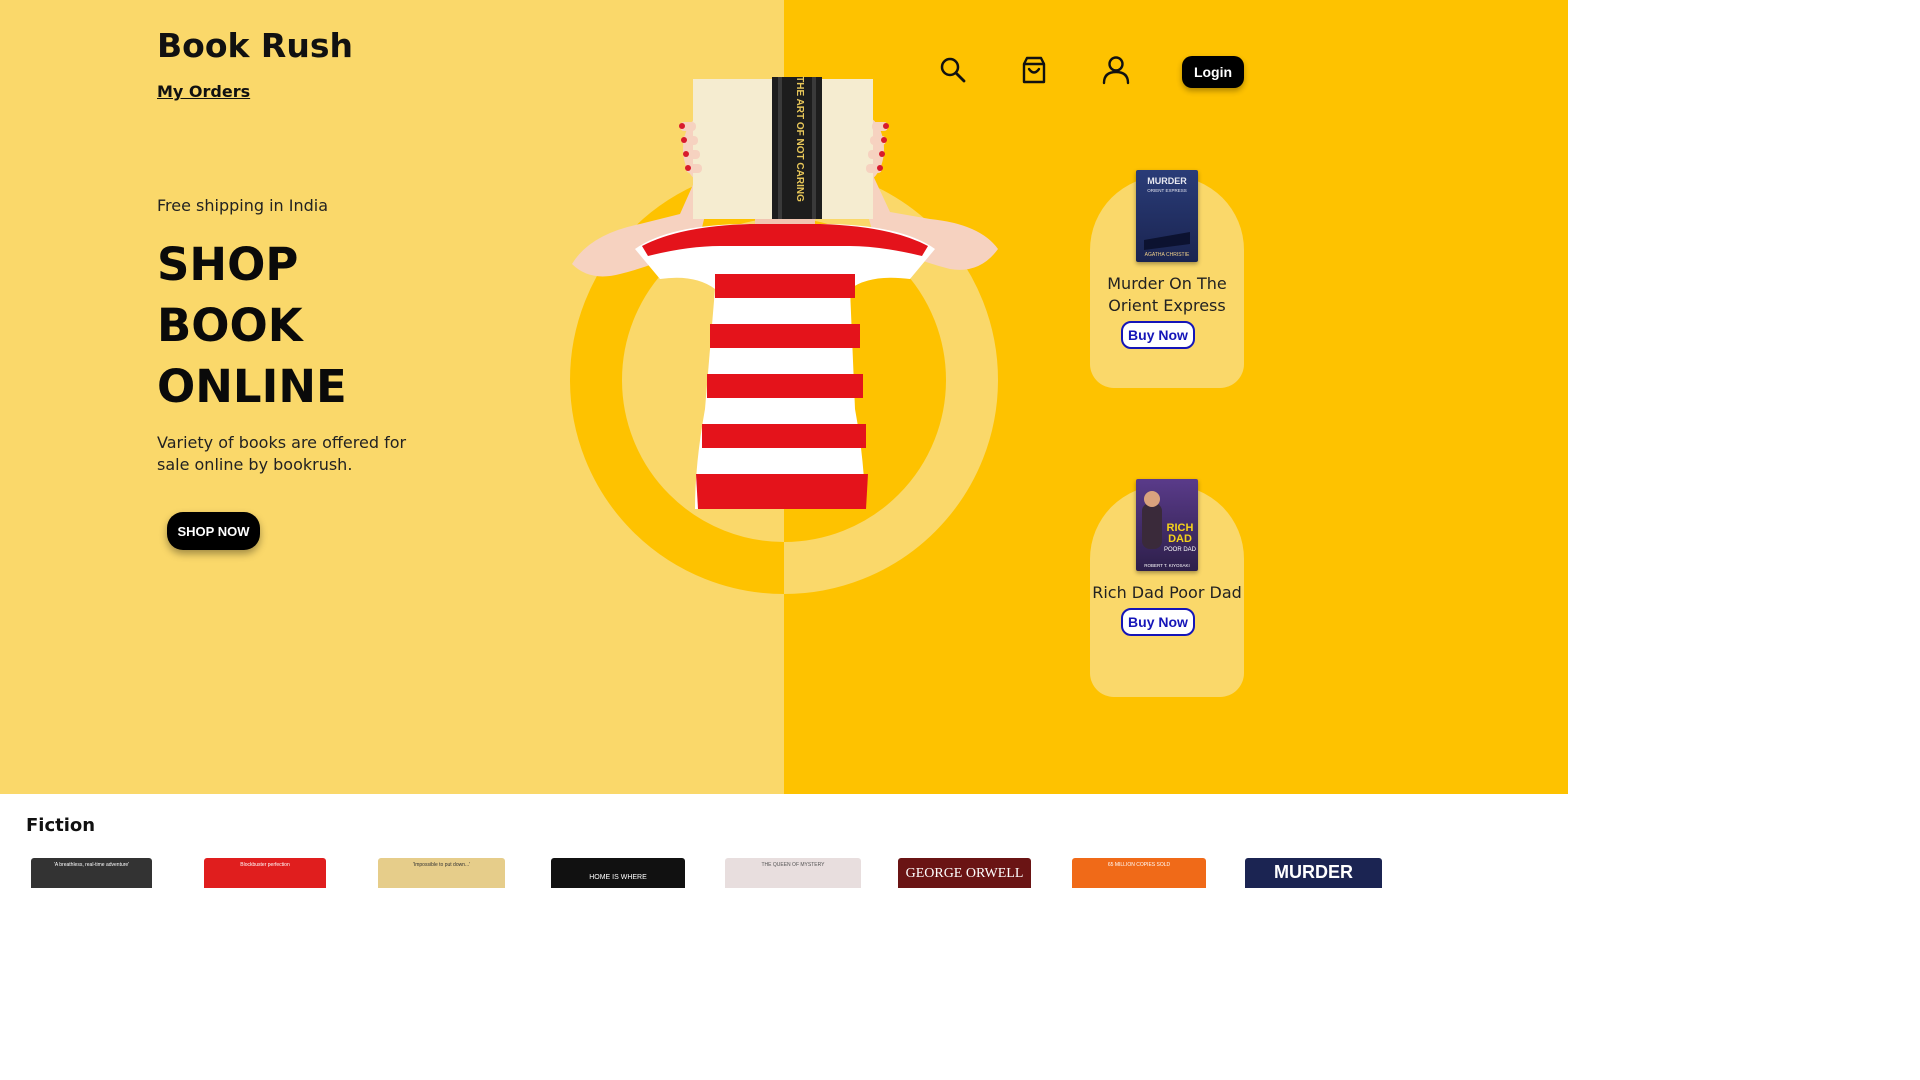 This screenshot has height=1080, width=1920. I want to click on headline-line: BOOK, so click(230, 325).